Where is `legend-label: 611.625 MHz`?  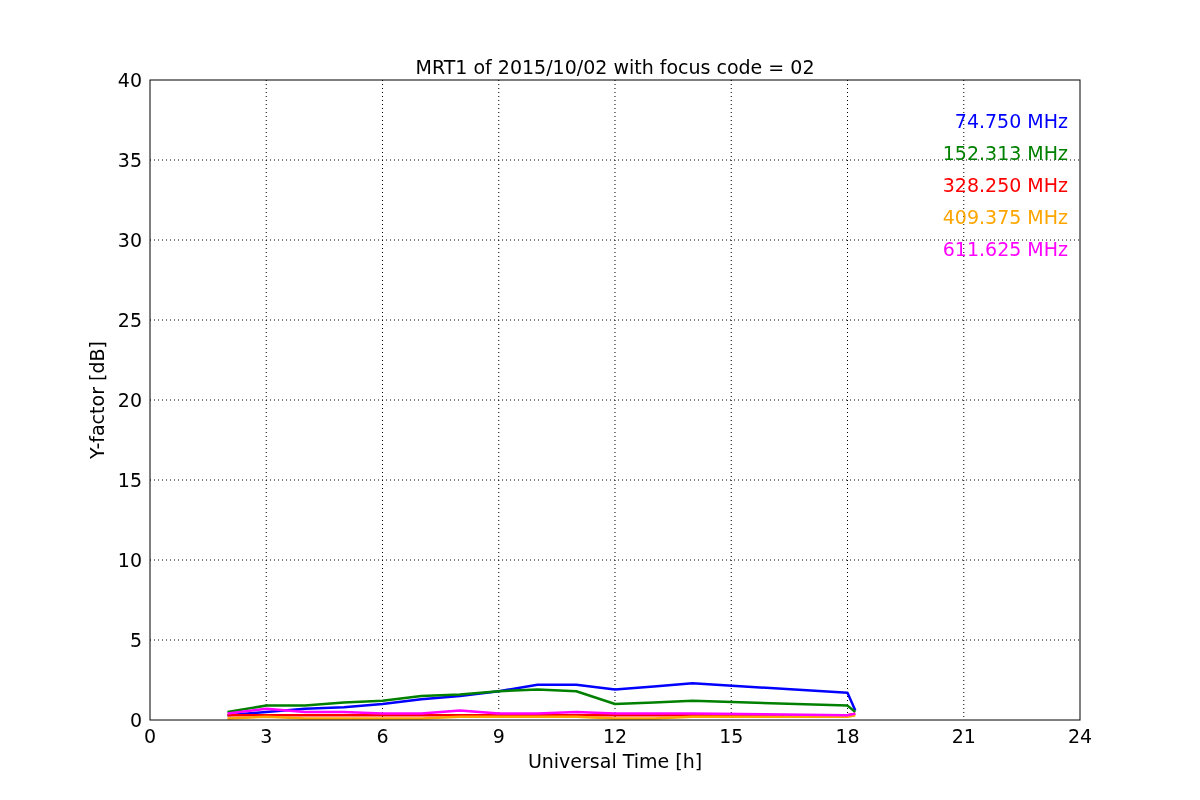
legend-label: 611.625 MHz is located at coordinates (1005, 249).